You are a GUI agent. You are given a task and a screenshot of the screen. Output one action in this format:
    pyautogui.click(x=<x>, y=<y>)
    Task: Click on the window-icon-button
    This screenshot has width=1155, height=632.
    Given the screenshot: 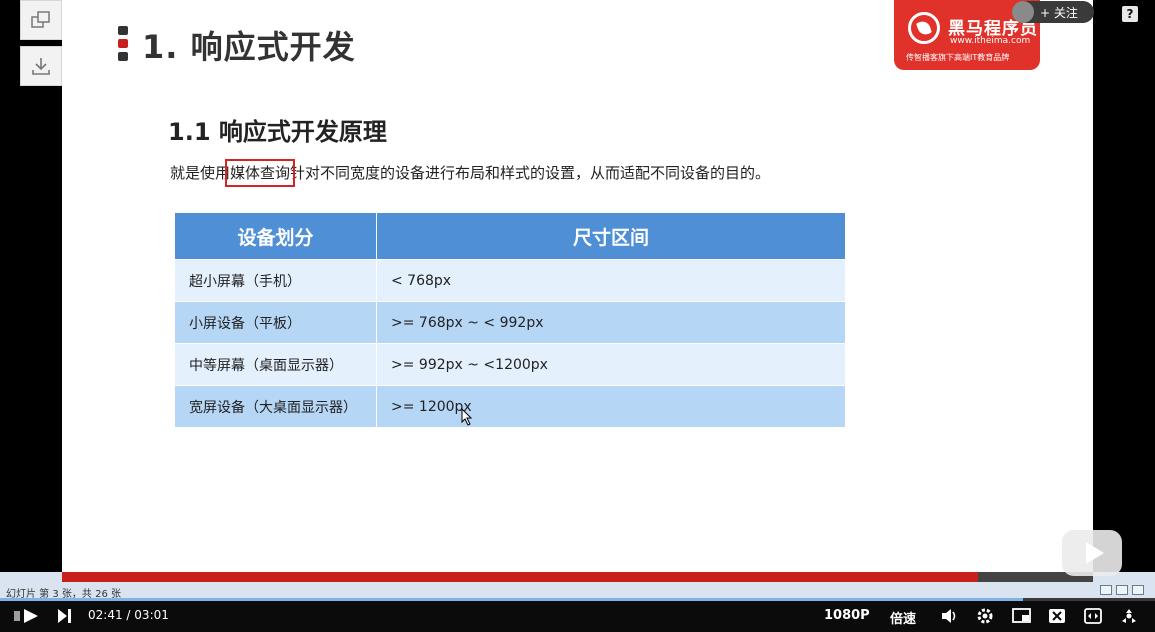 What is the action you would take?
    pyautogui.click(x=41, y=20)
    